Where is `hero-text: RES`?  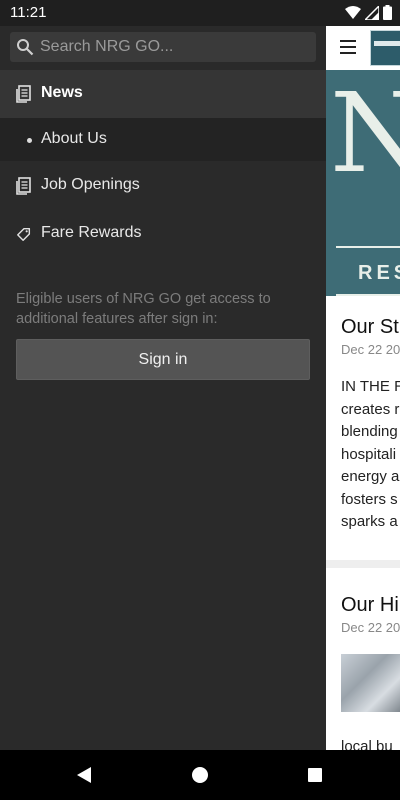
hero-text: RES is located at coordinates (379, 273).